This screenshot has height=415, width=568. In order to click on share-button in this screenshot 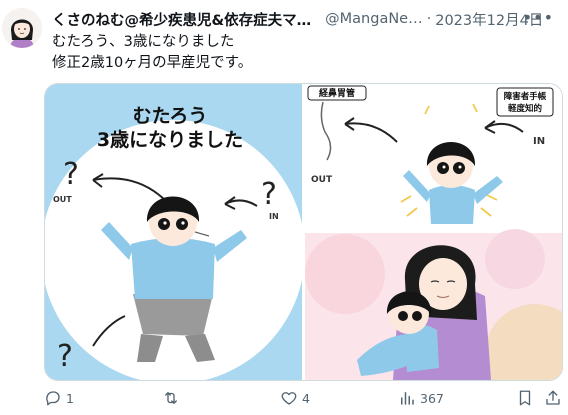, I will do `click(553, 398)`.